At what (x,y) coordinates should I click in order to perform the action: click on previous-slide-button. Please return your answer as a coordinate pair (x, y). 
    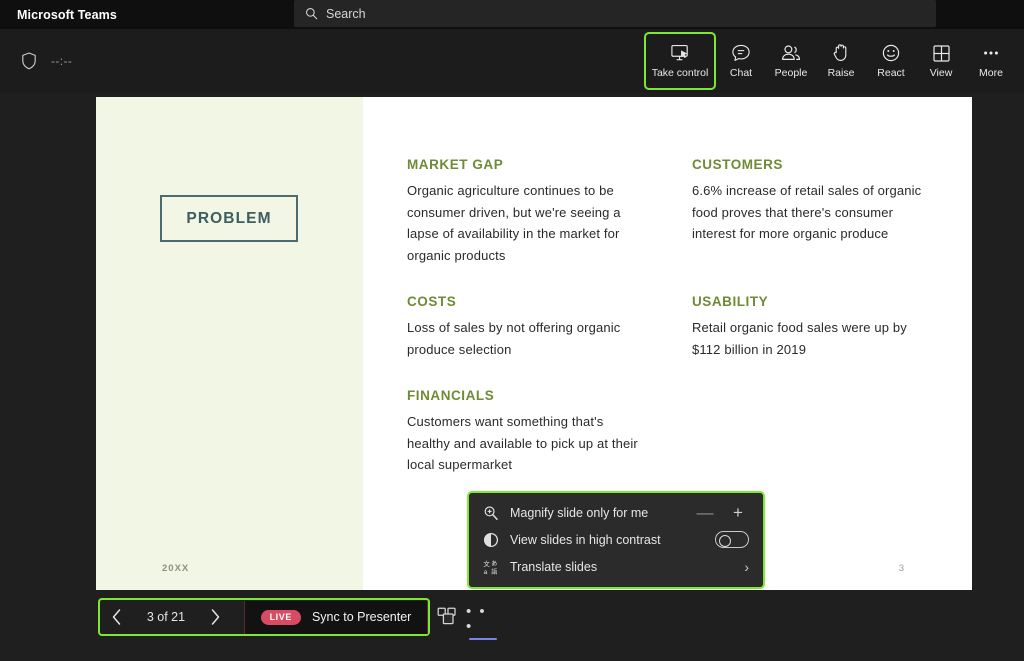
    Looking at the image, I should click on (116, 617).